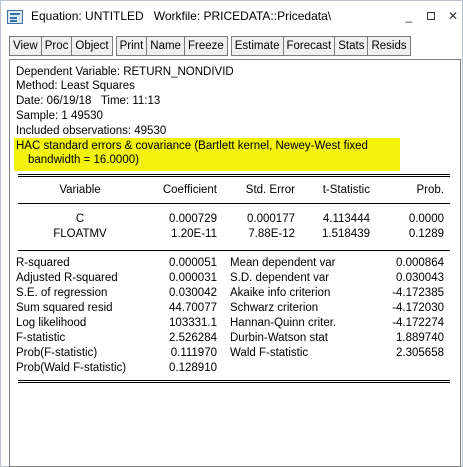 The height and width of the screenshot is (467, 463). I want to click on name-button: Name, so click(165, 46).